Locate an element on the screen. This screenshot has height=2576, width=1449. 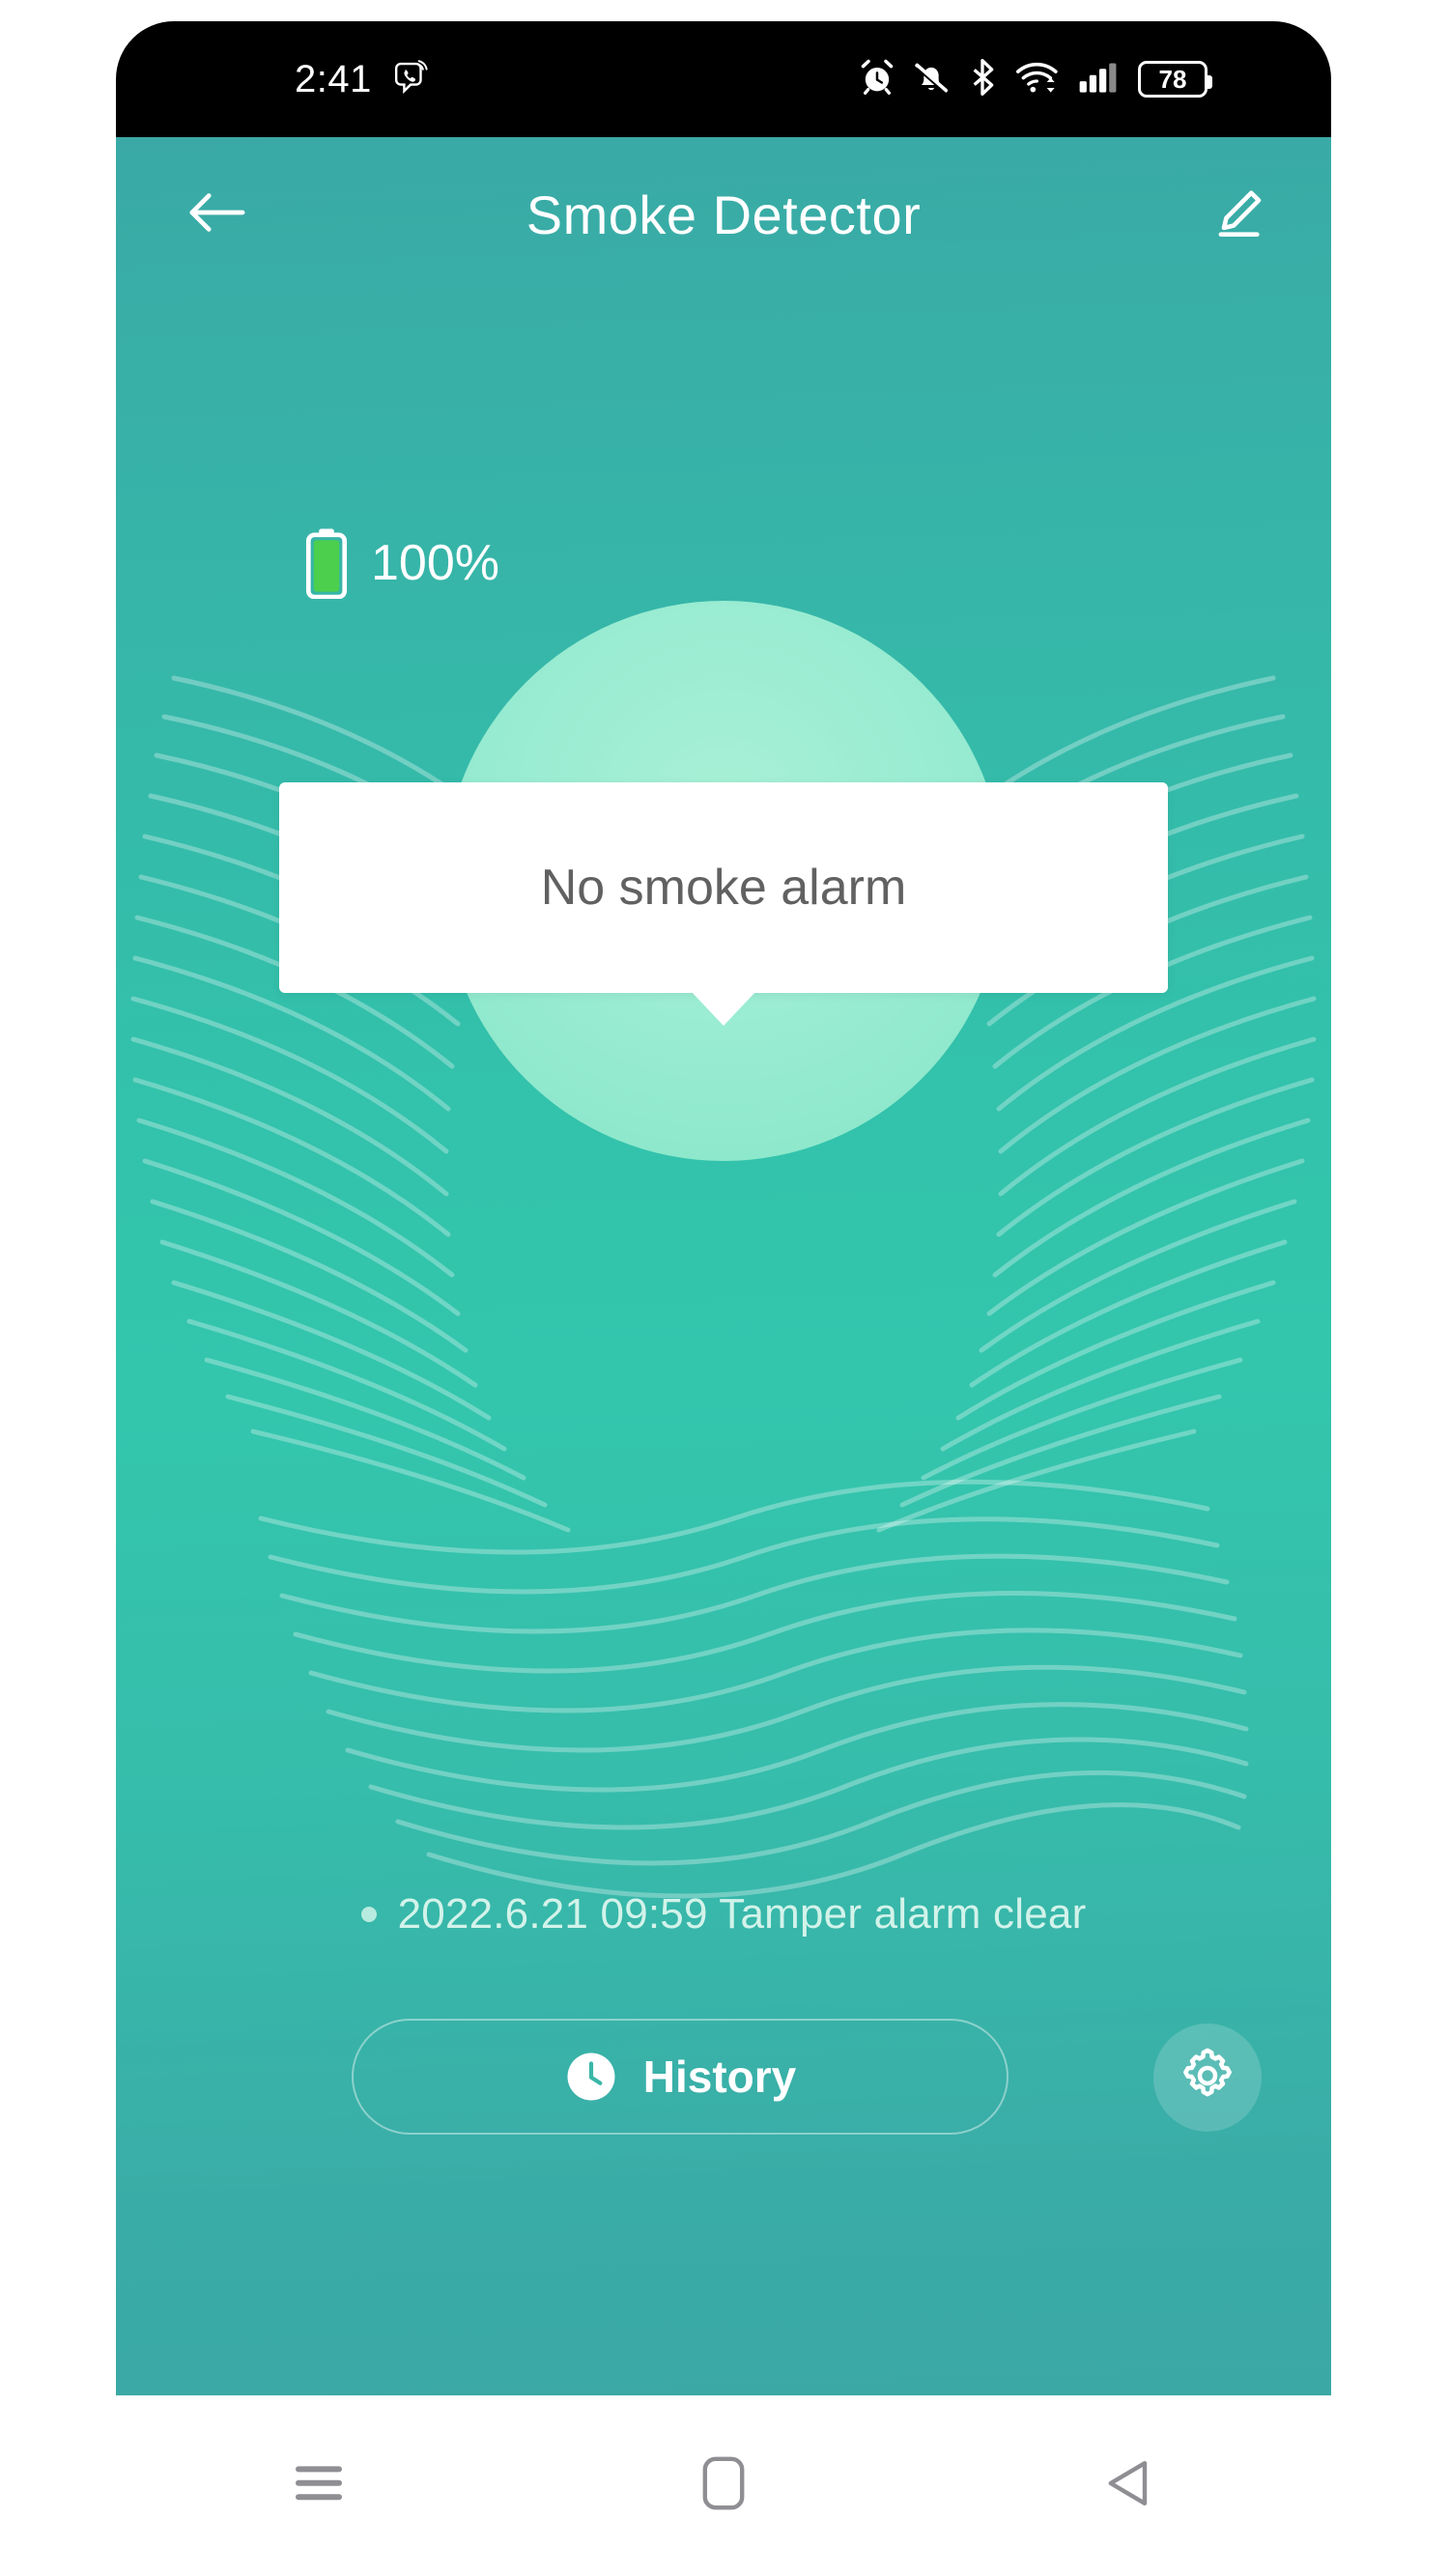
back-triangle-icon is located at coordinates (1128, 2485).